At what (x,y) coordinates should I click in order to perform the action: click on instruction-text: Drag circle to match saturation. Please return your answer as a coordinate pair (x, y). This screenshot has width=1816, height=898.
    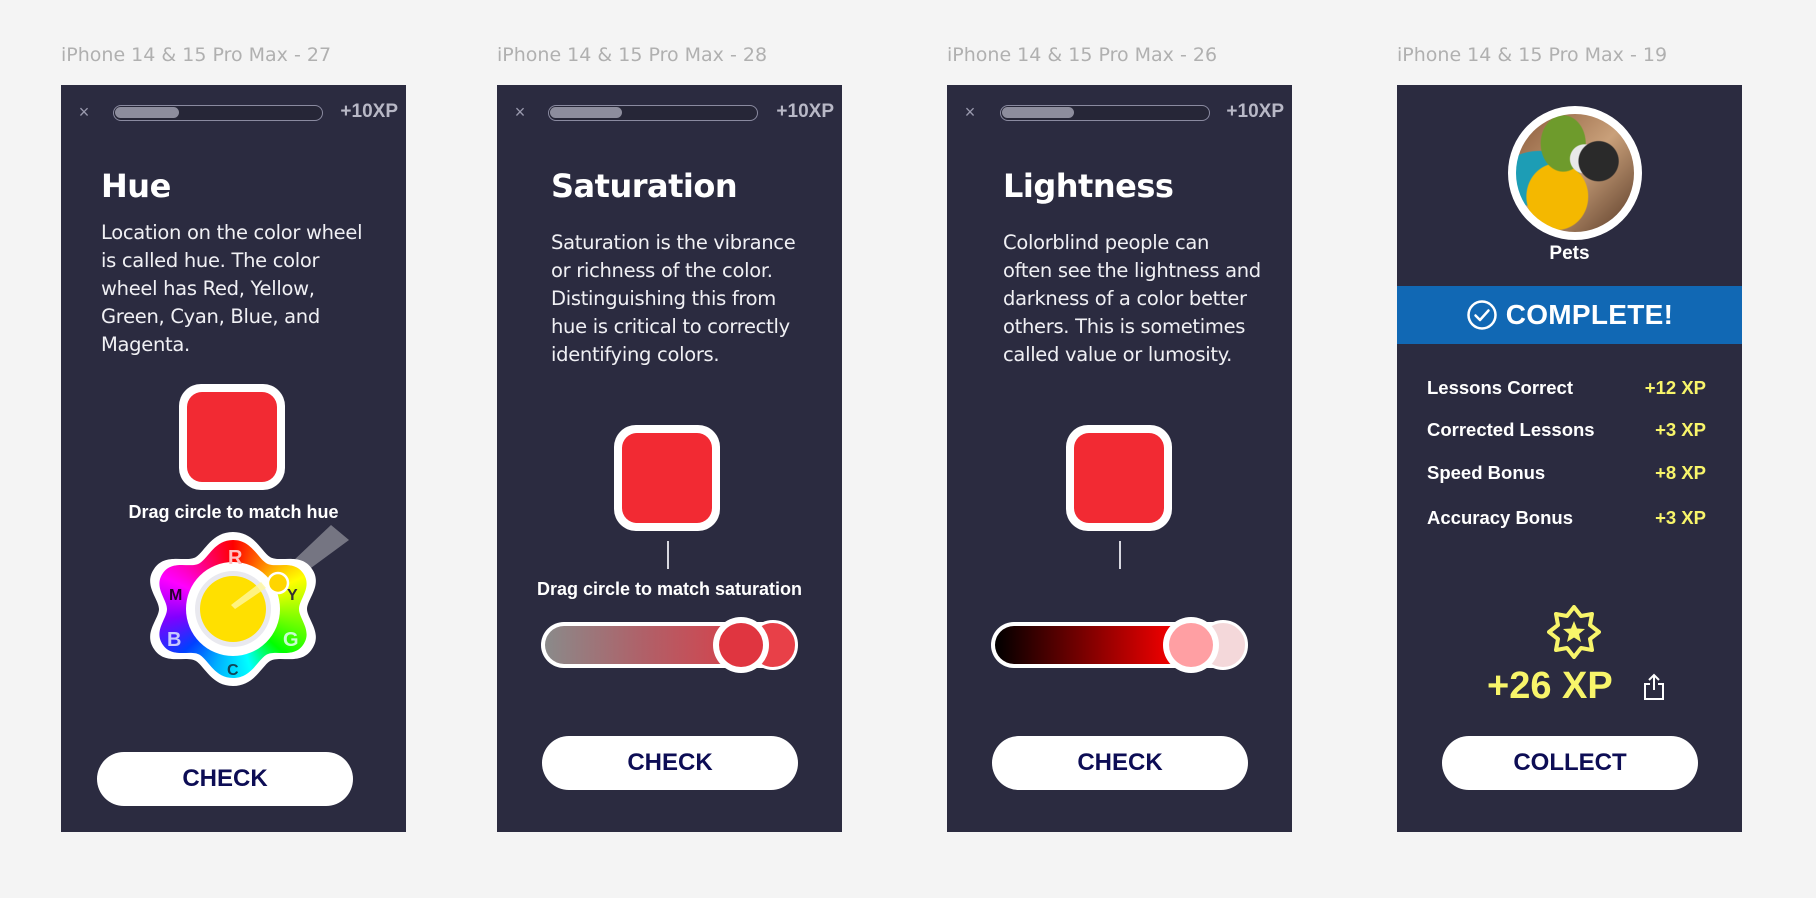
    Looking at the image, I should click on (669, 589).